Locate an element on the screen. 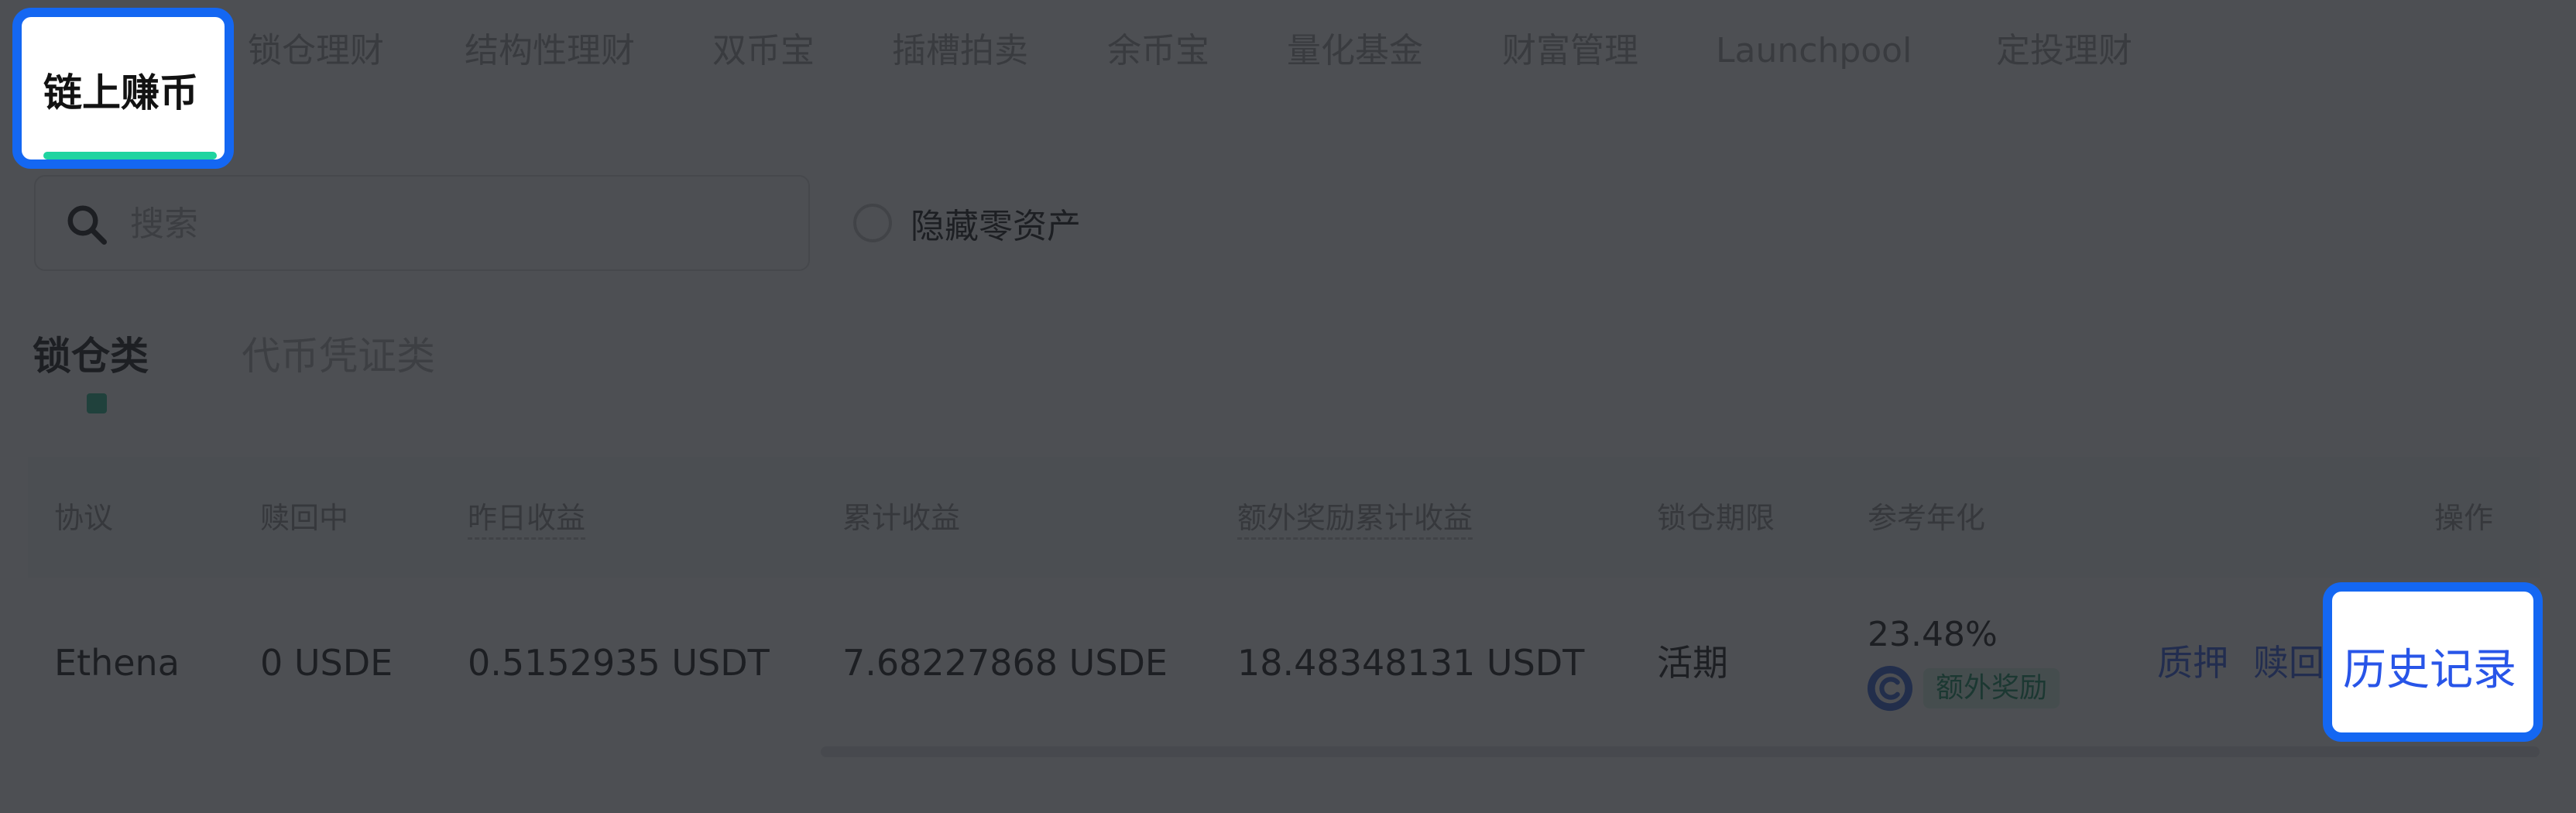 This screenshot has width=2576, height=813. hide-zero-assets-toggle: 隐藏零资产 is located at coordinates (967, 223).